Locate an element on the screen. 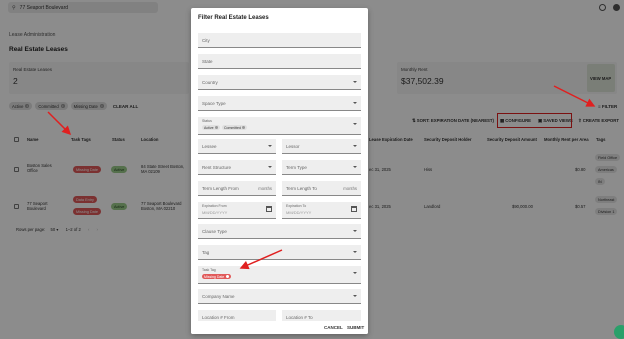 This screenshot has height=339, width=624. dialog-footer: CANCEL SUBMIT is located at coordinates (279, 327).